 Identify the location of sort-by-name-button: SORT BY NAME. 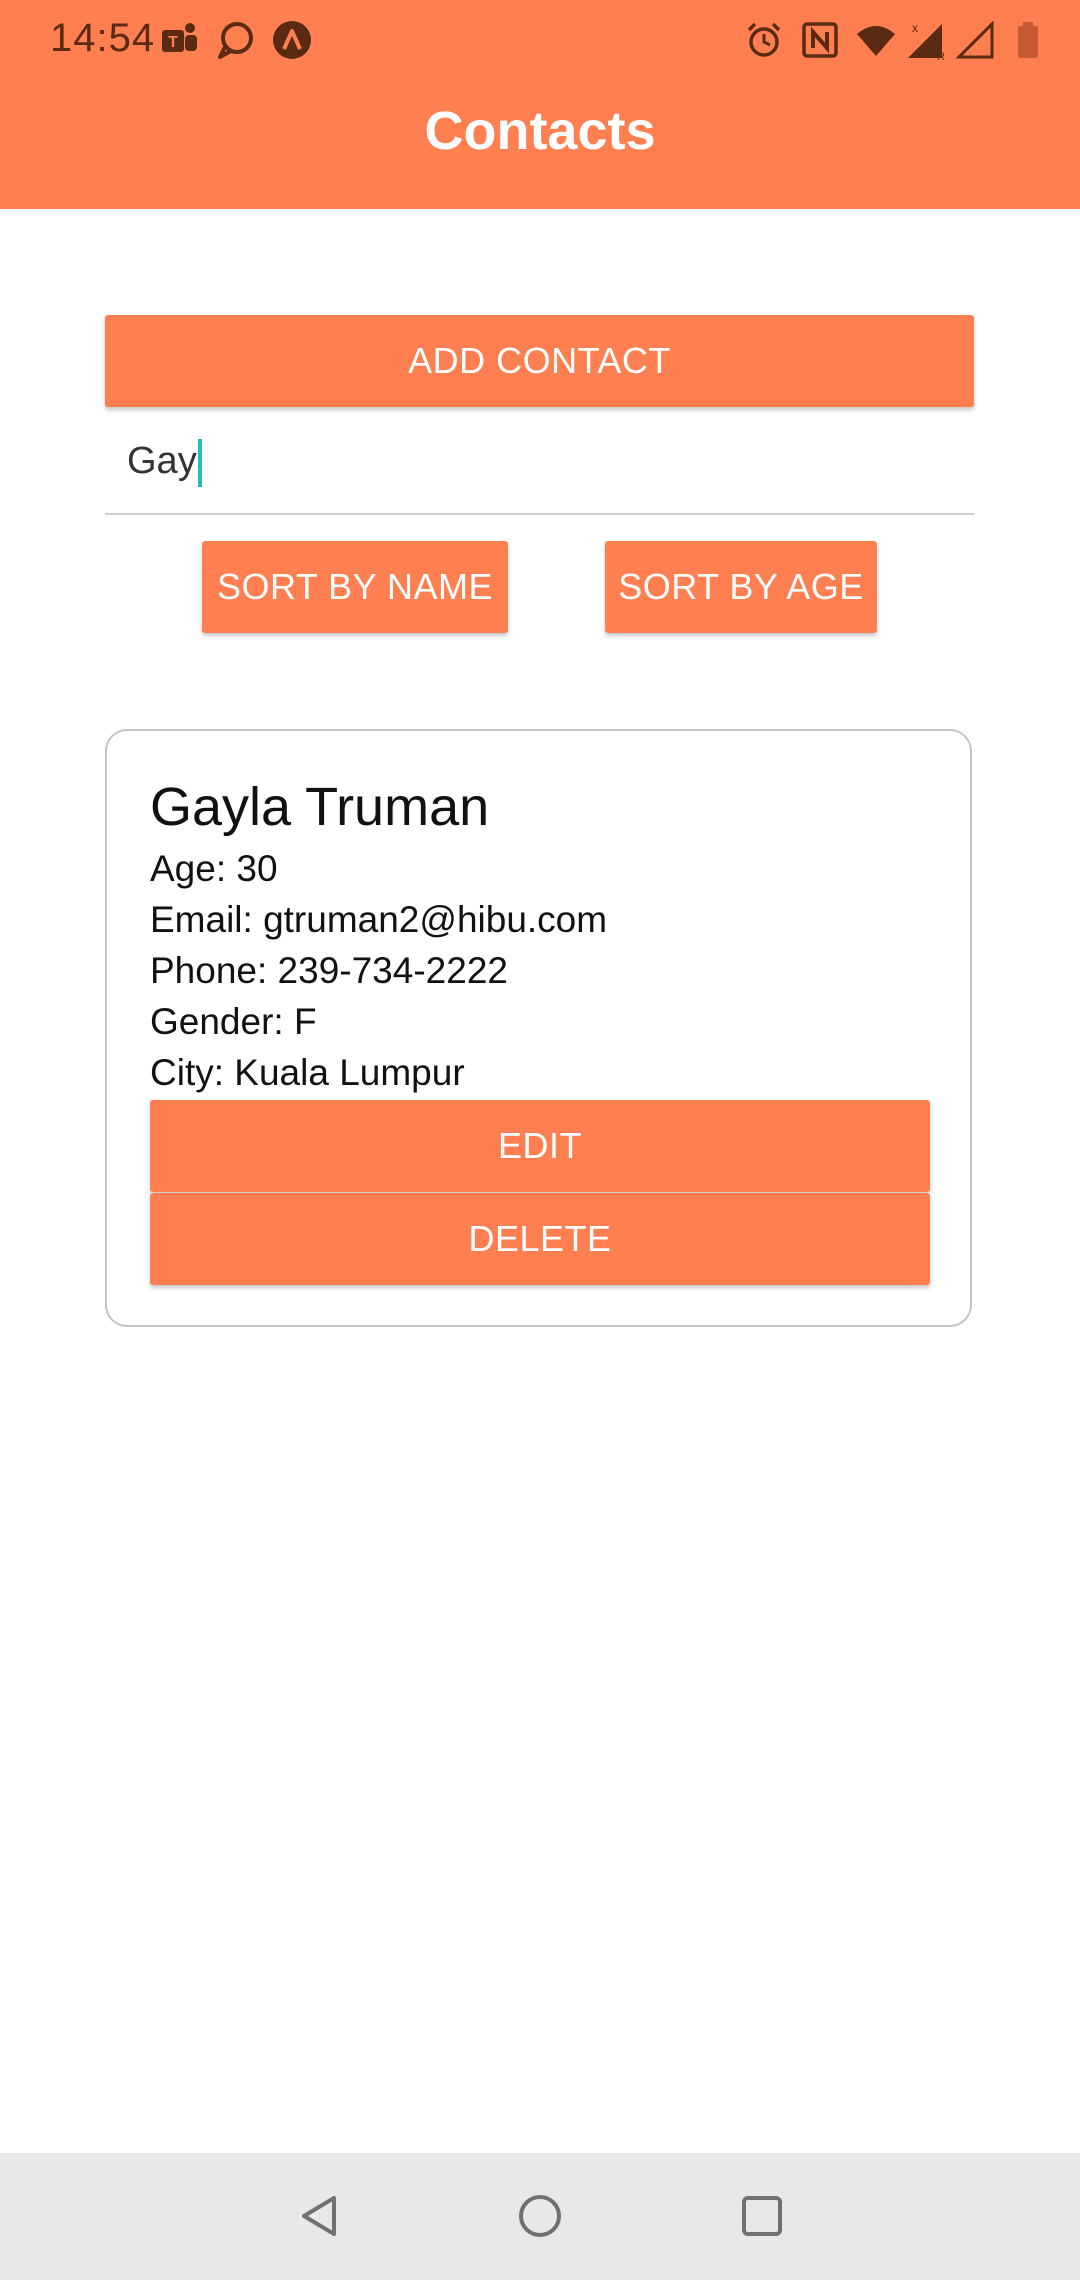
(355, 587).